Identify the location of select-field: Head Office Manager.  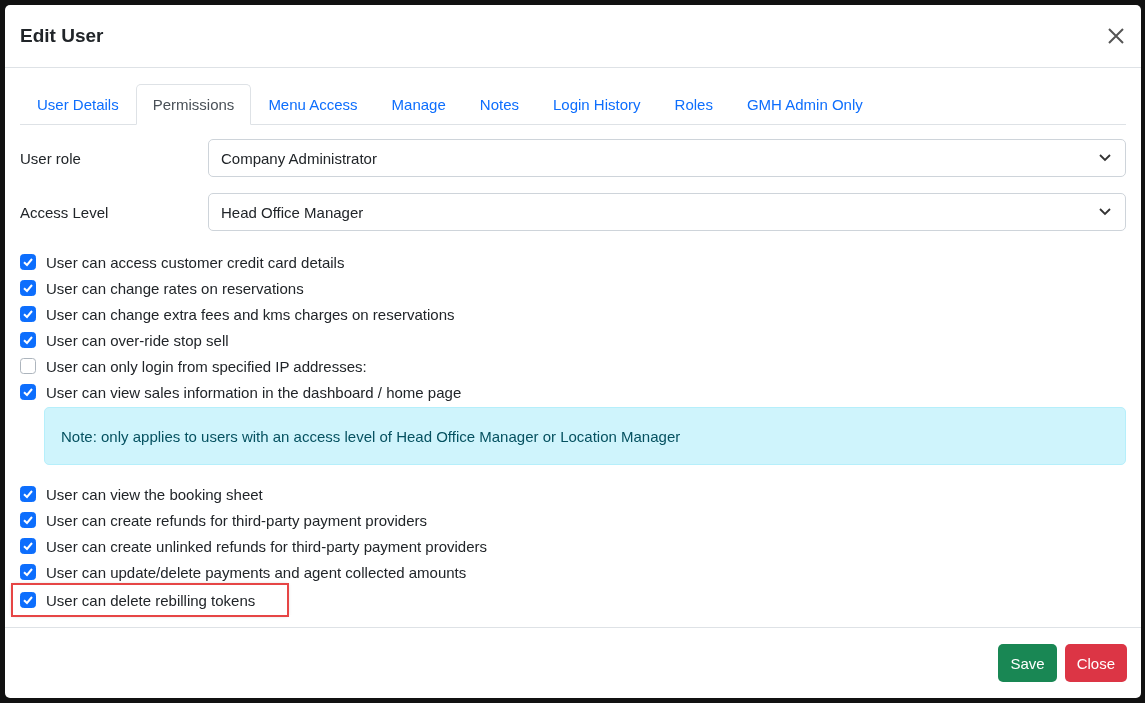
(667, 212).